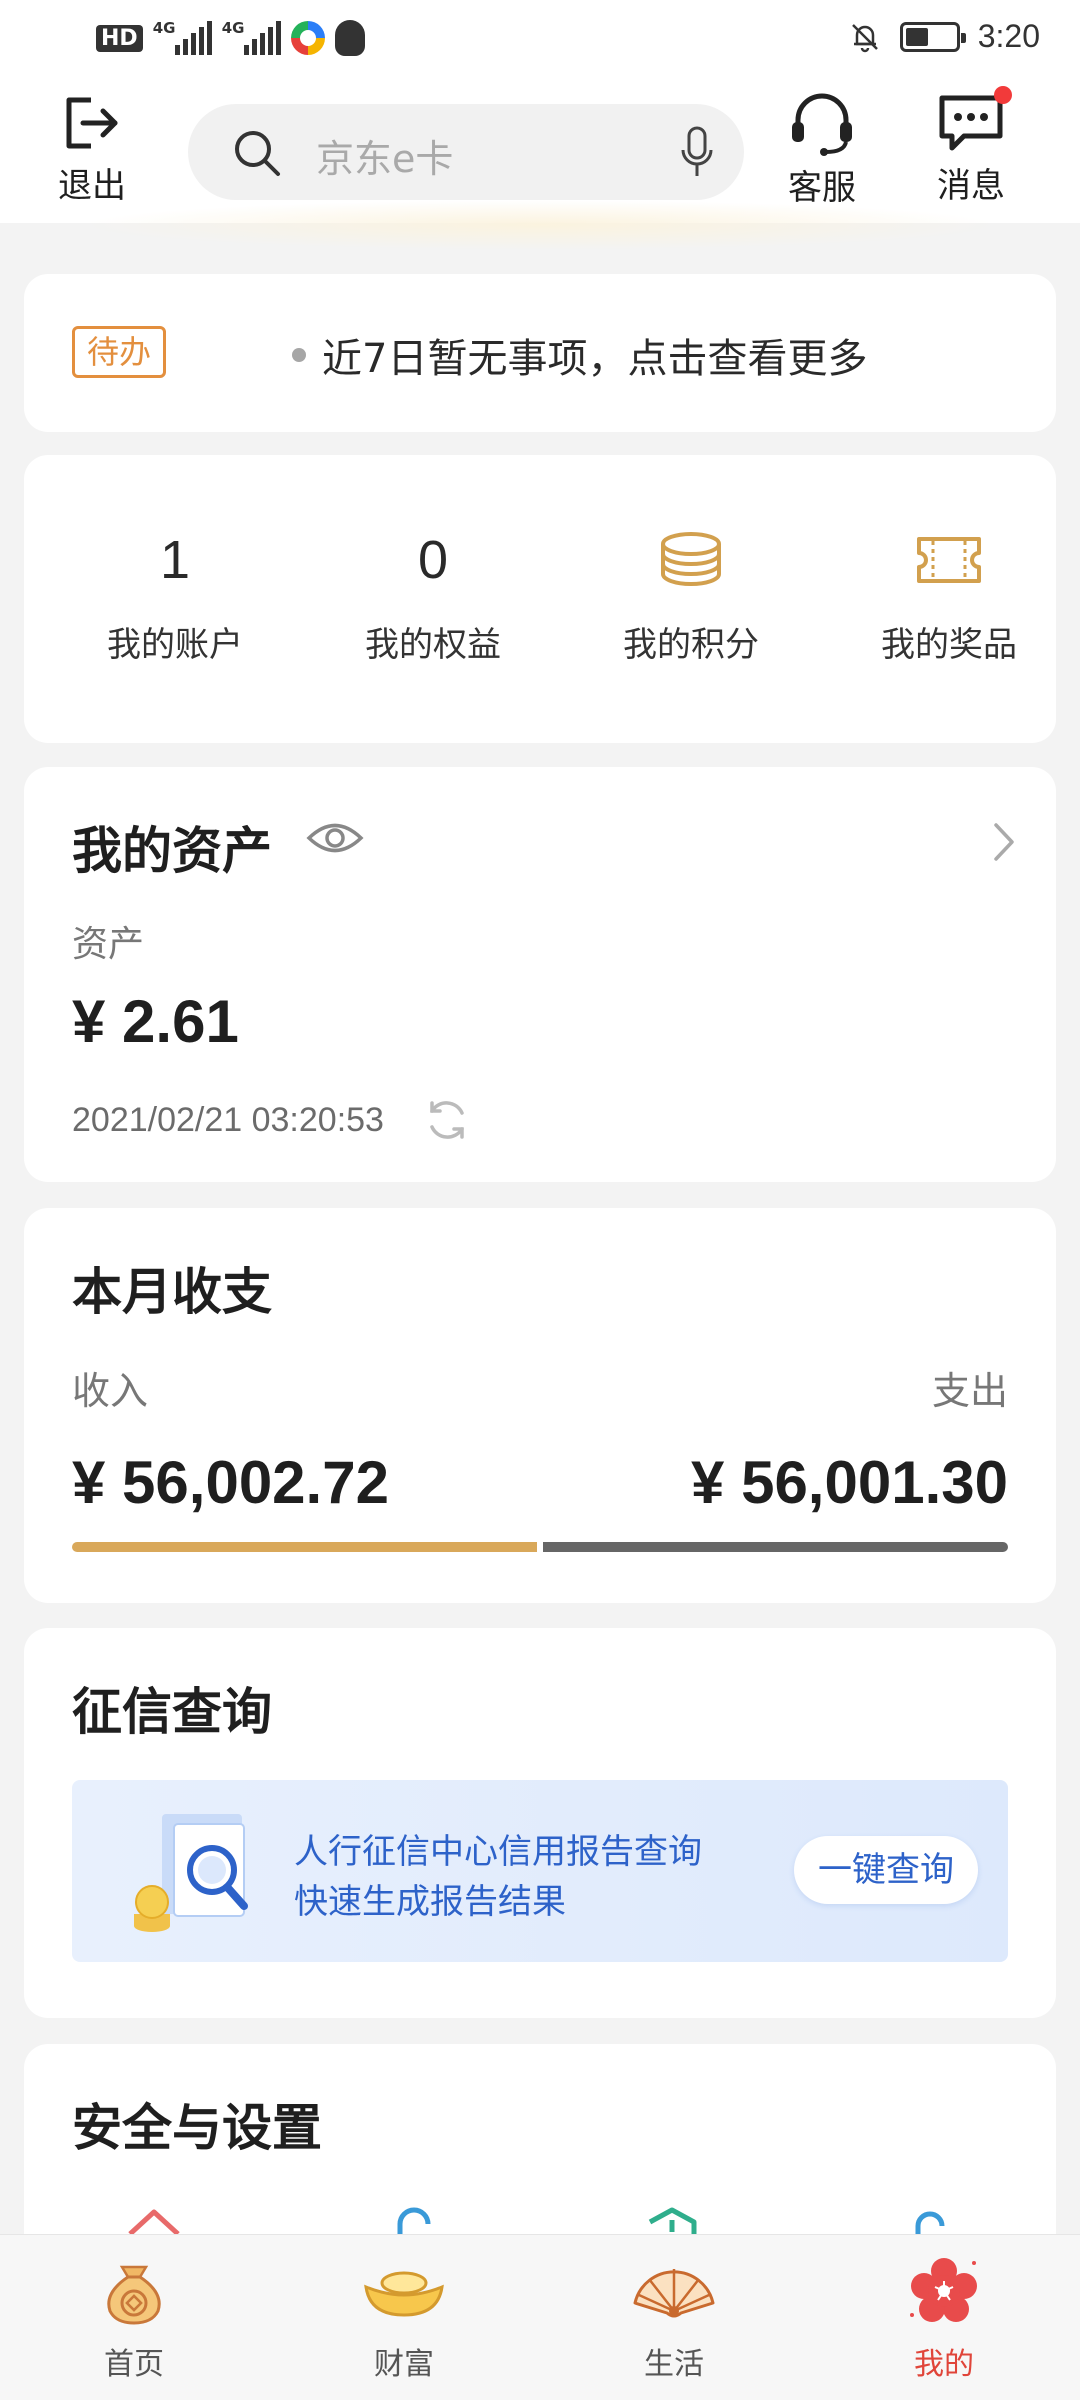 The image size is (1080, 2400). Describe the element at coordinates (110, 1391) in the screenshot. I see `income-label: 收入` at that location.